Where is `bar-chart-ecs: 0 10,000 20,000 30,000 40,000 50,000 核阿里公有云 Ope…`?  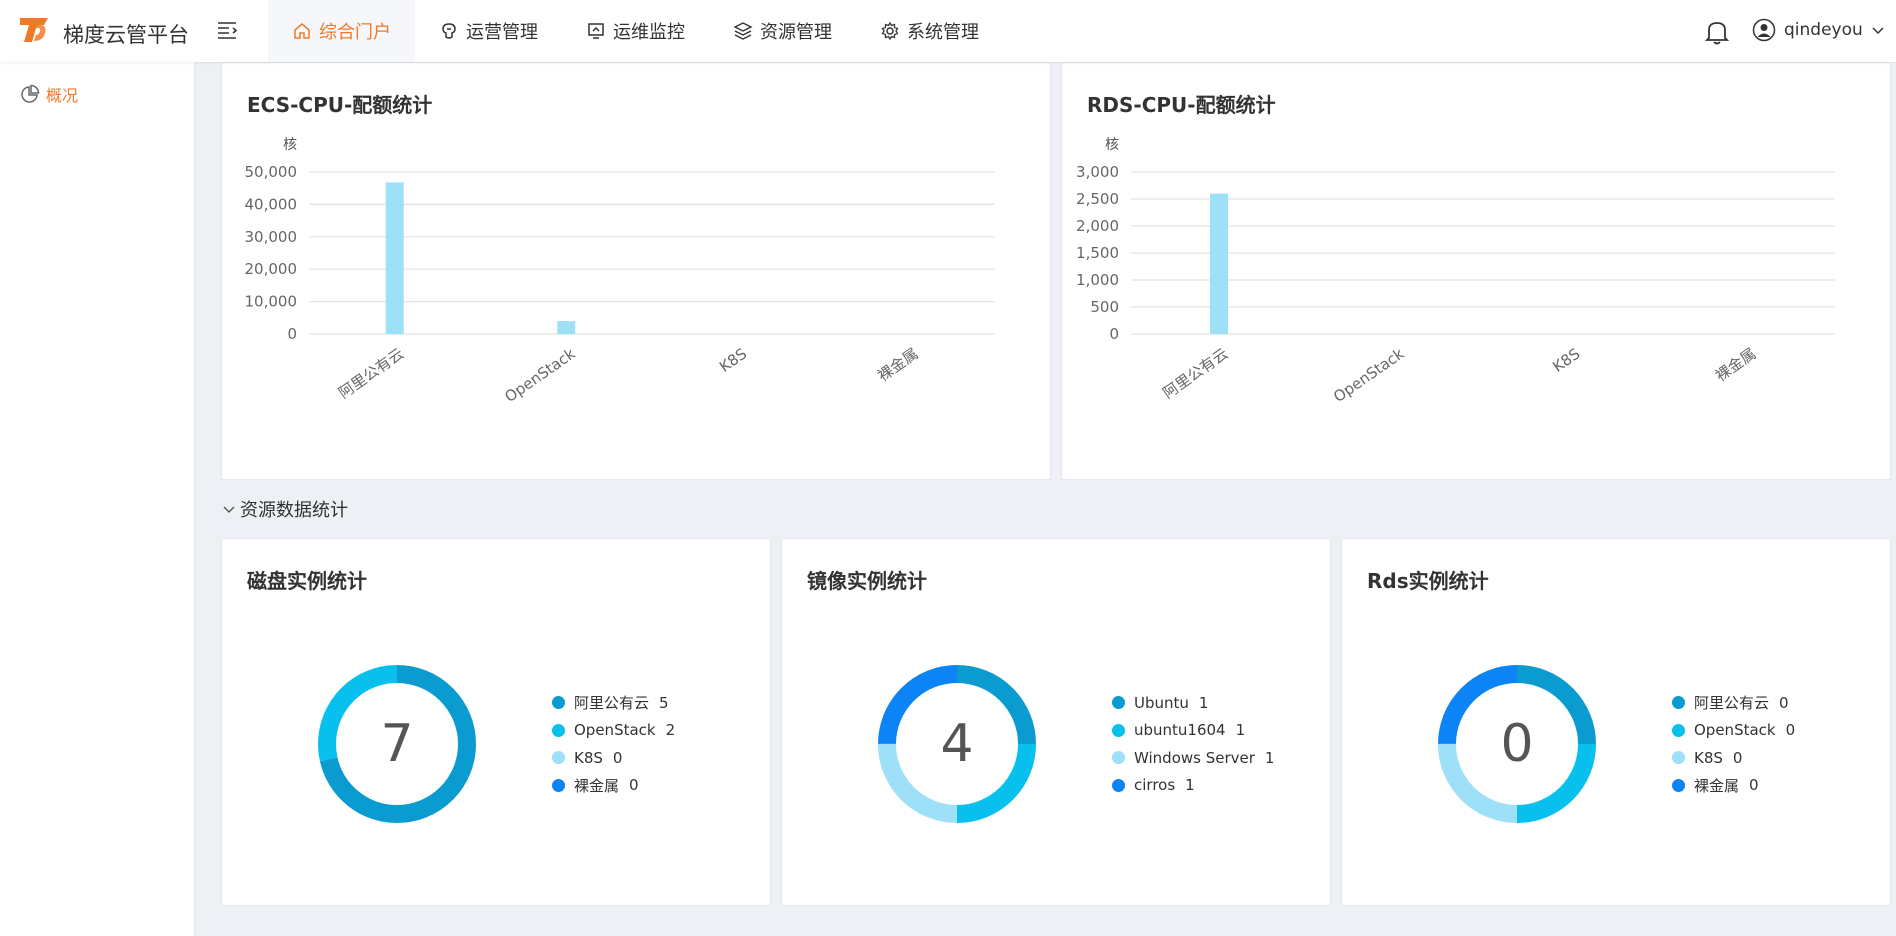 bar-chart-ecs: 0 10,000 20,000 30,000 40,000 50,000 核阿里公有云 Ope… is located at coordinates (620, 271).